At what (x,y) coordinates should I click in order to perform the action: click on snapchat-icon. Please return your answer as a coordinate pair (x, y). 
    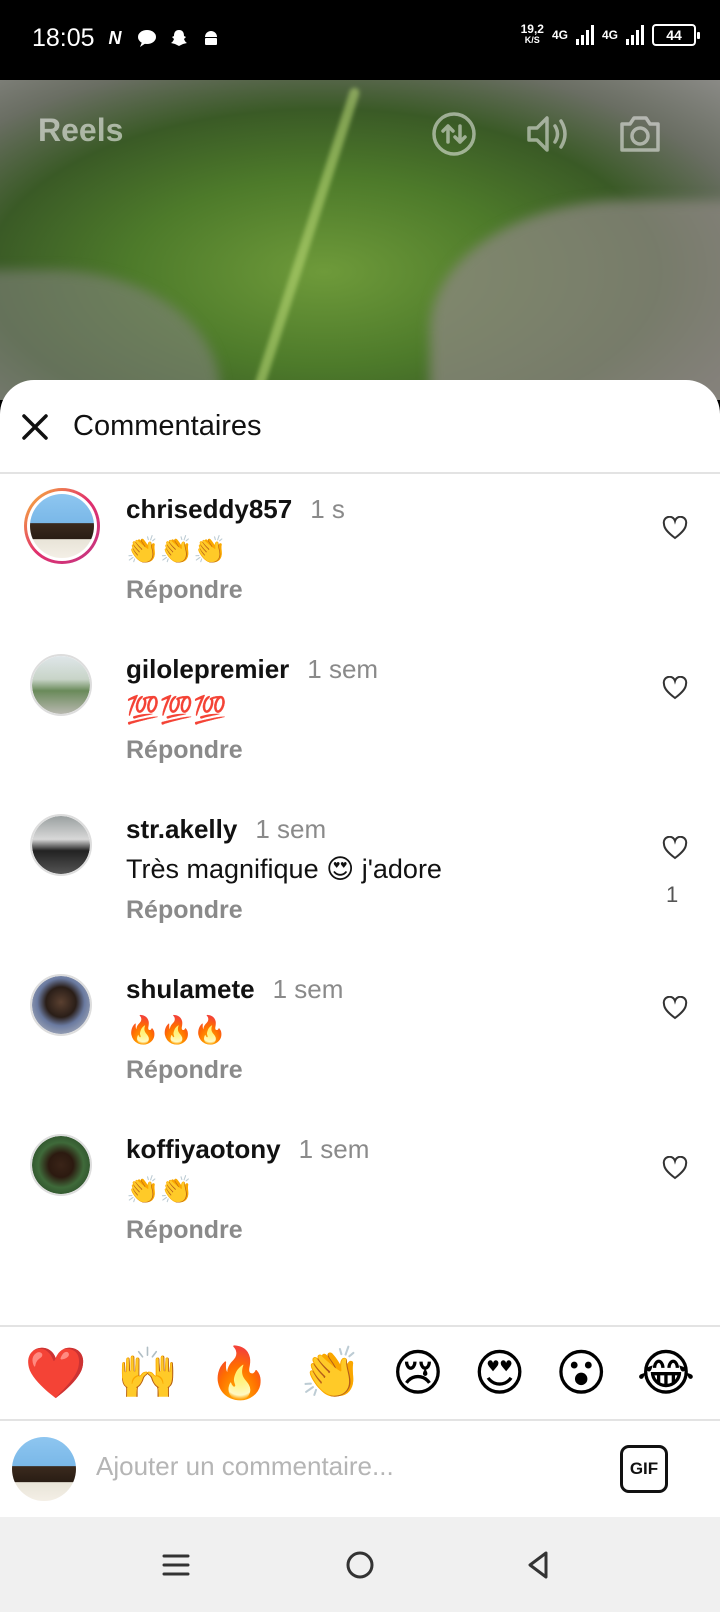
    Looking at the image, I should click on (179, 38).